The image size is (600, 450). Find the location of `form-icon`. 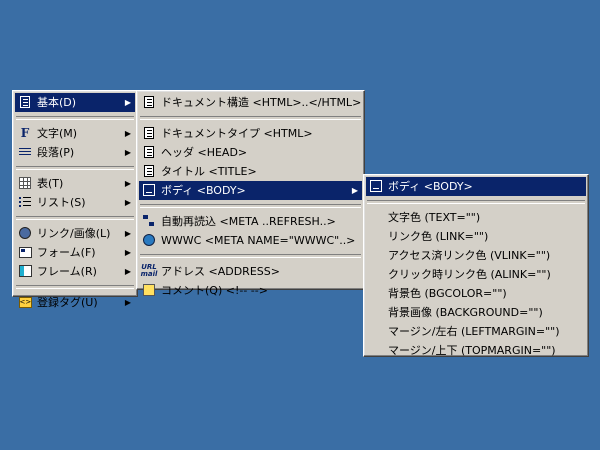

form-icon is located at coordinates (25, 252).